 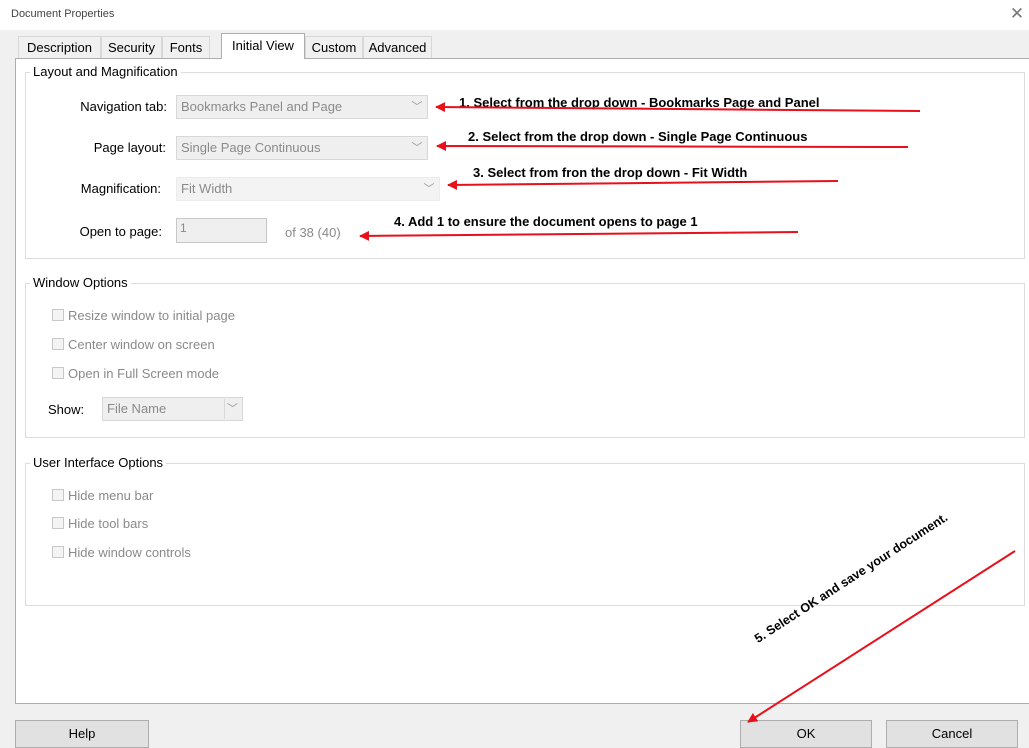 What do you see at coordinates (263, 46) in the screenshot?
I see `tab-initial-view: Initial View` at bounding box center [263, 46].